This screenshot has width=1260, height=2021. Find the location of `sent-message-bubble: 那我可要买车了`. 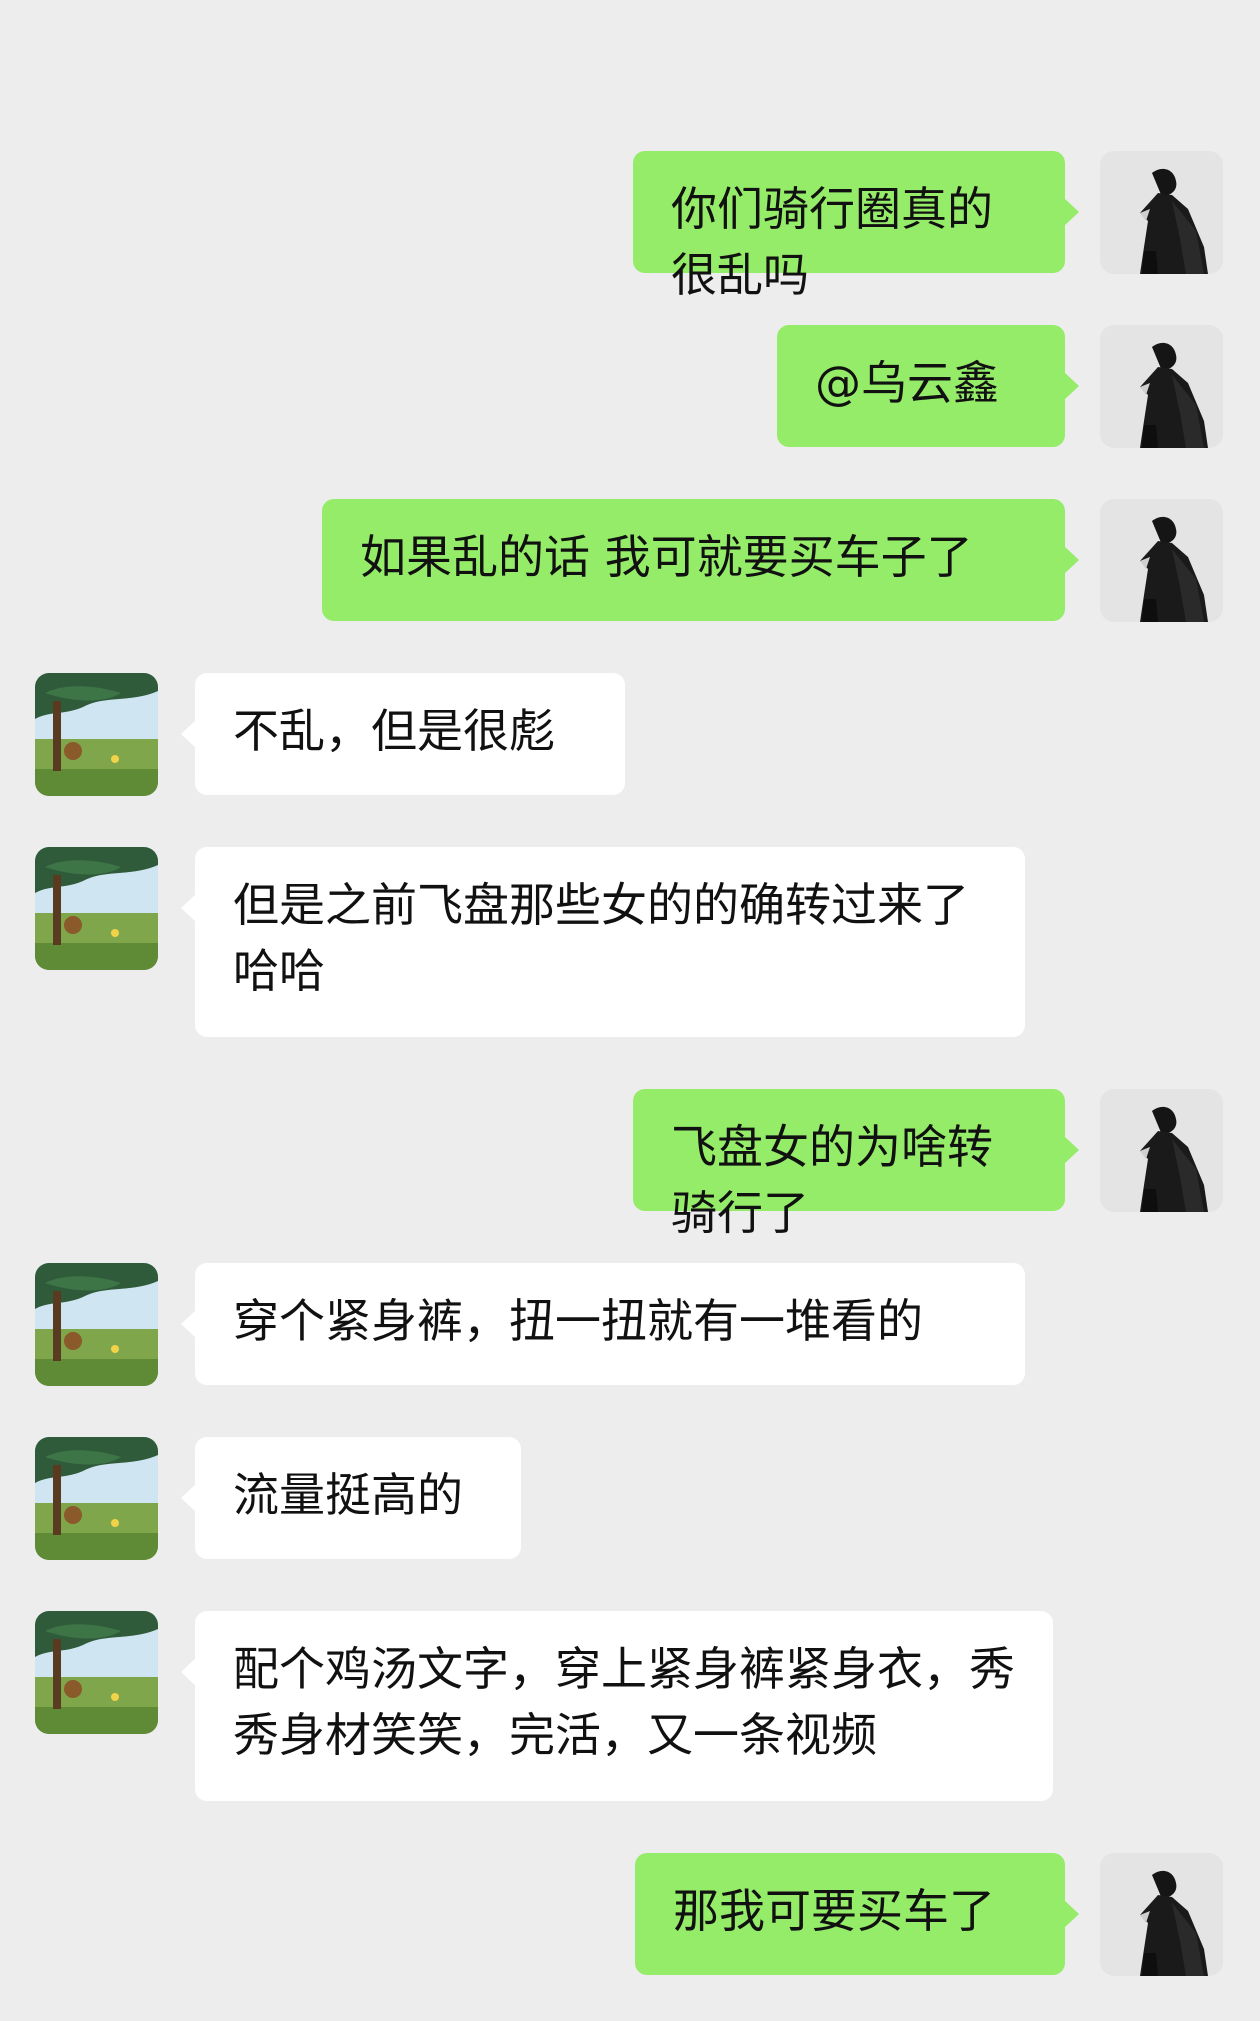

sent-message-bubble: 那我可要买车了 is located at coordinates (857, 1914).